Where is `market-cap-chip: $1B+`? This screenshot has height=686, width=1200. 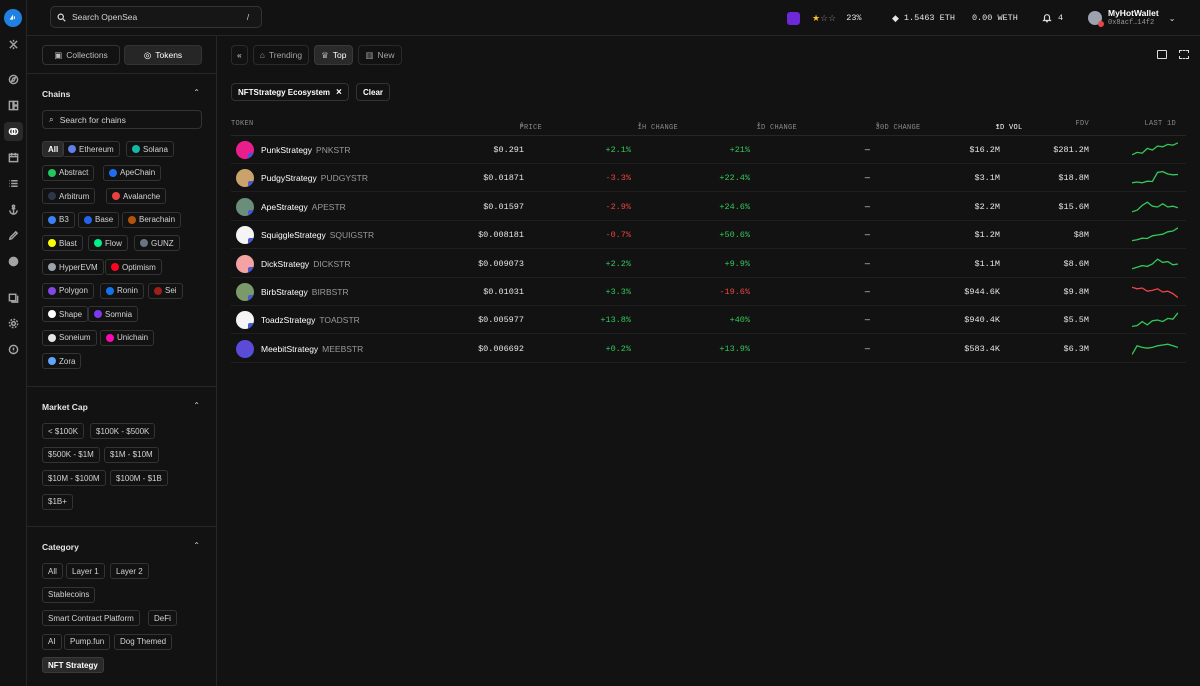
market-cap-chip: $1B+ is located at coordinates (57, 501).